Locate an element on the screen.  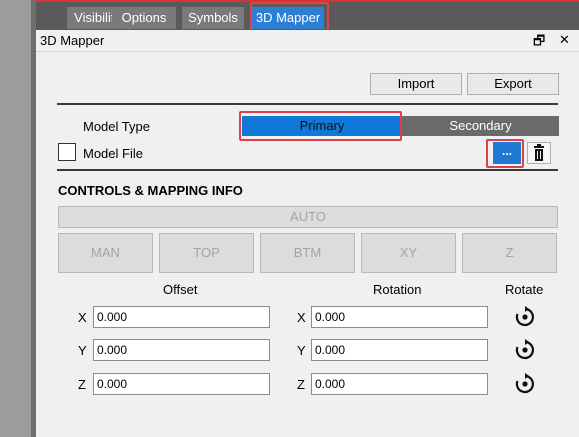
axis-z-label: Z is located at coordinates (82, 384).